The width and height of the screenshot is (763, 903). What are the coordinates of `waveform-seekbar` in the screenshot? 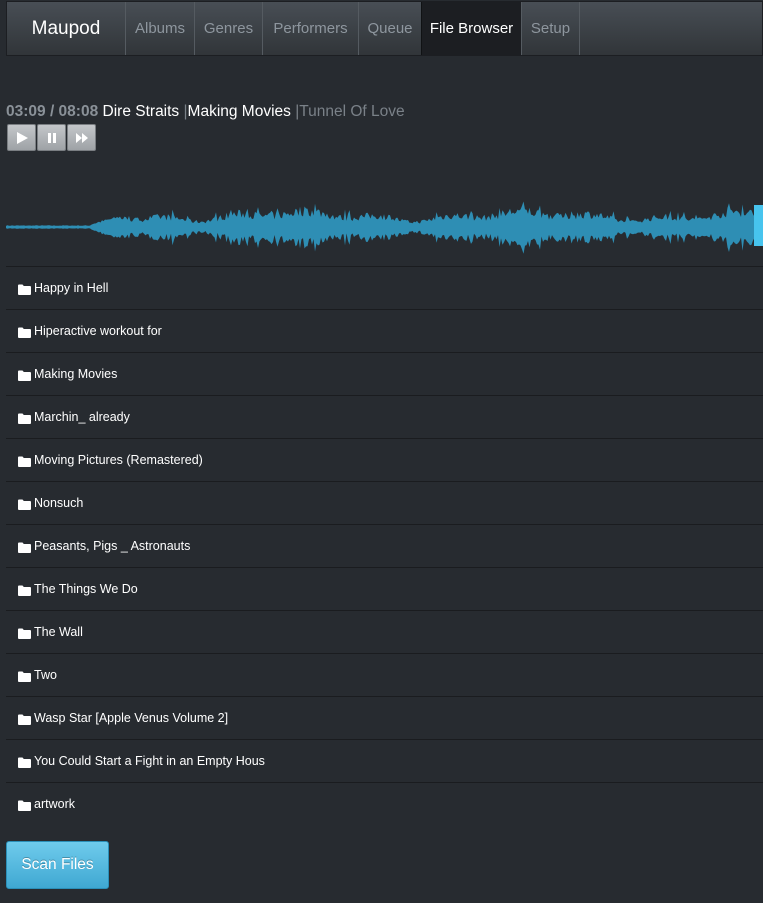 It's located at (384, 217).